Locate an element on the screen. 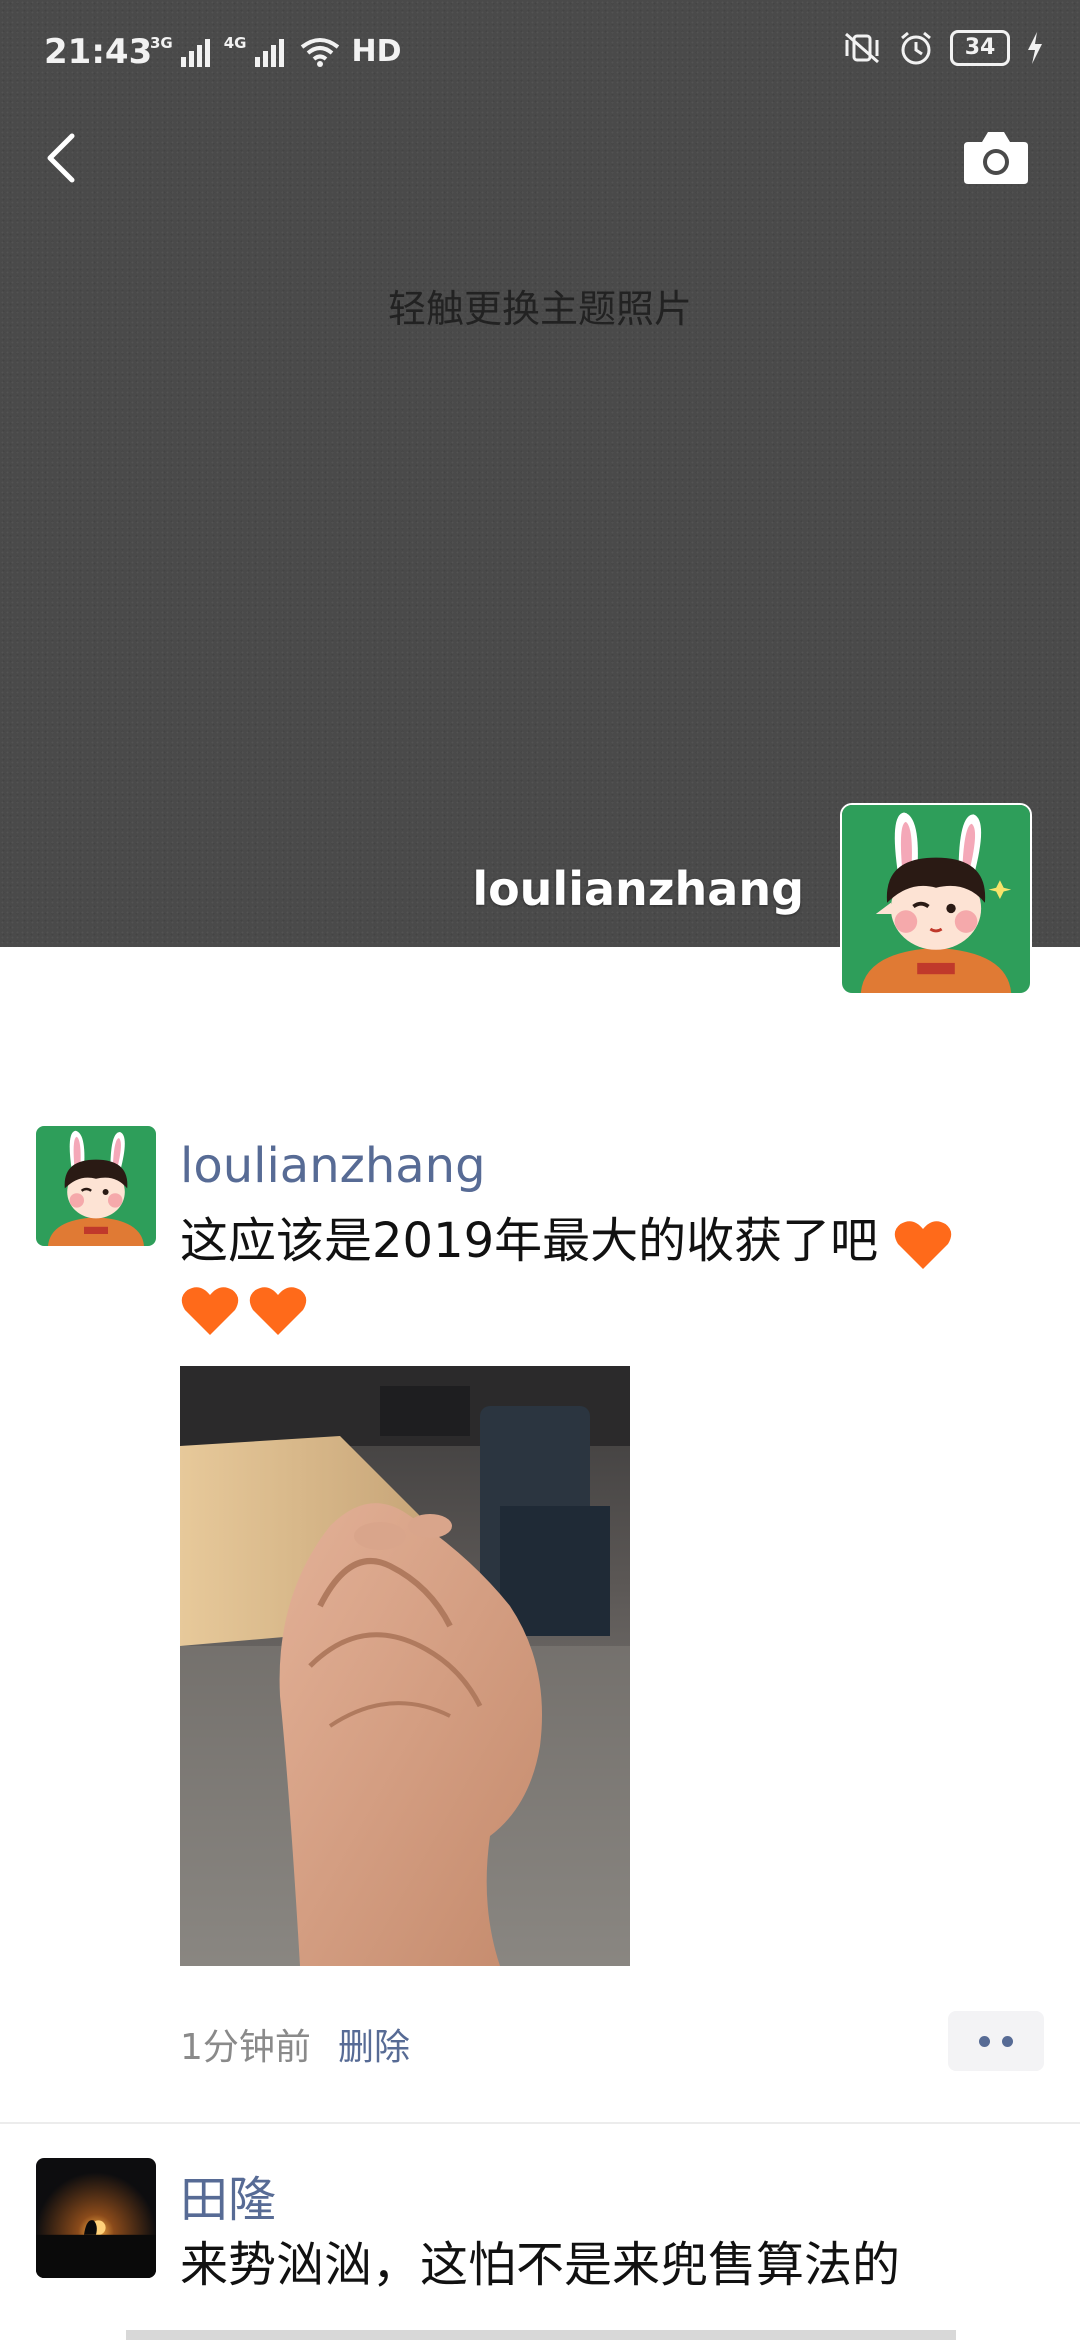  post-author: 田隆 is located at coordinates (228, 2195).